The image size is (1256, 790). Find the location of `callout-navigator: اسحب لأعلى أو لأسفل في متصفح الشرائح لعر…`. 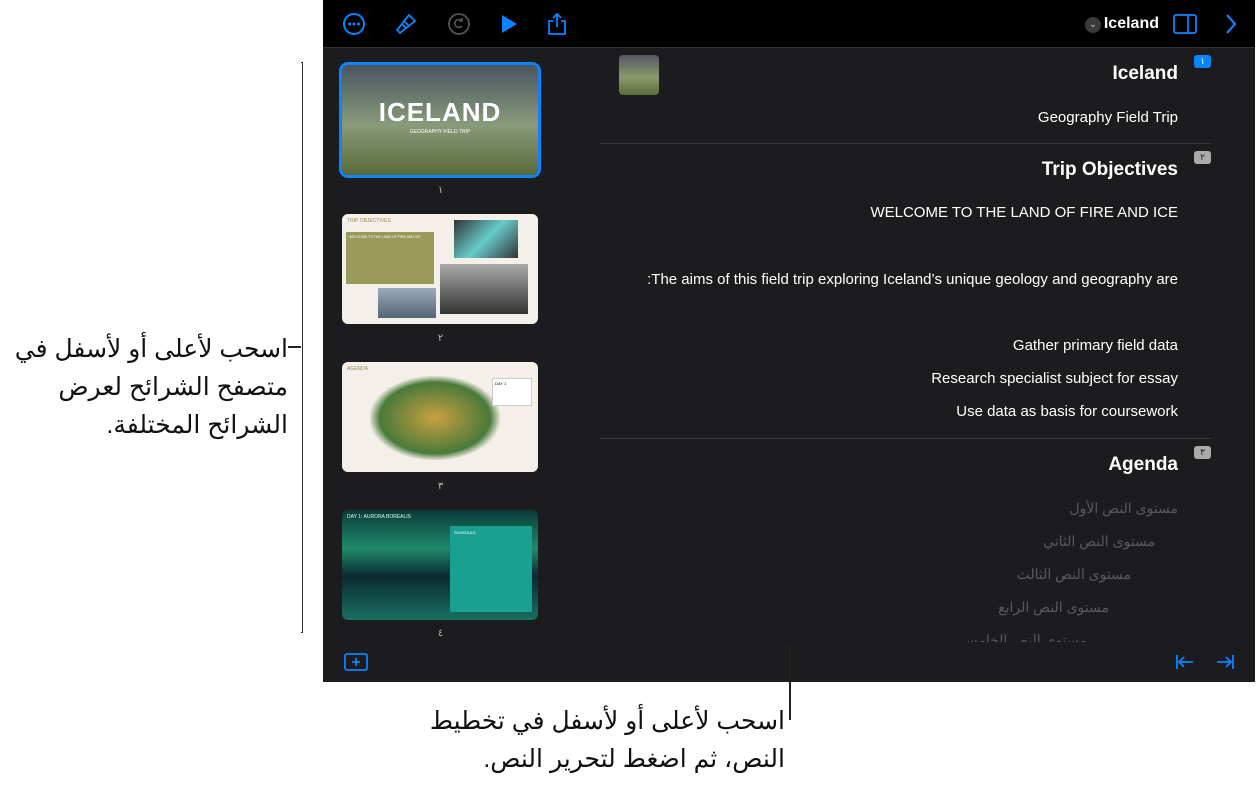

callout-navigator: اسحب لأعلى أو لأسفل في متصفح الشرائح لعر… is located at coordinates (149, 387).